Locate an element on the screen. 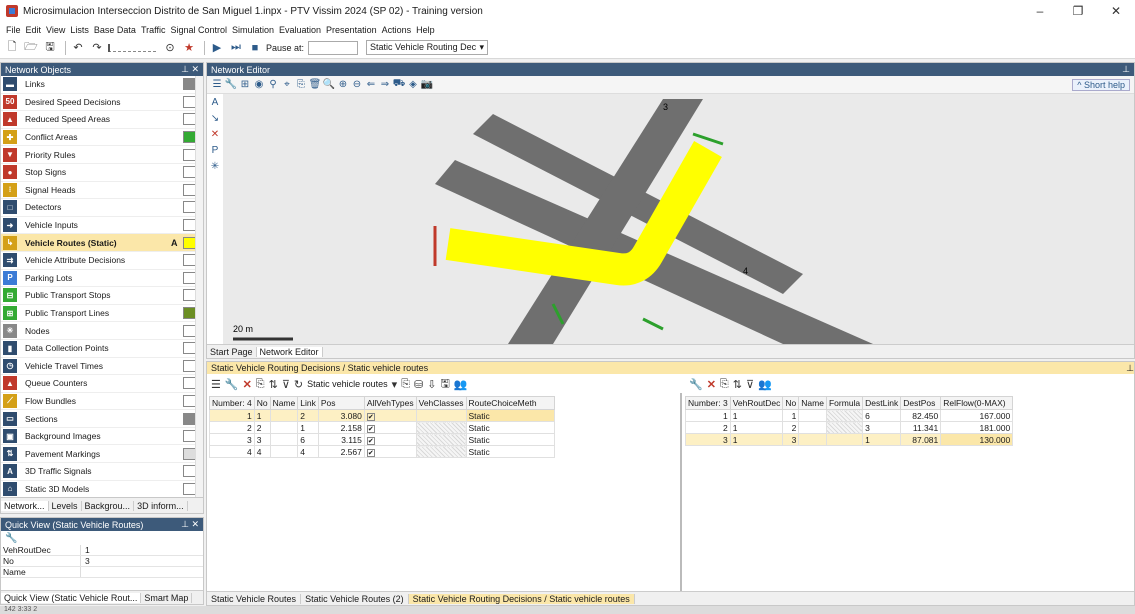 The image size is (1135, 614). cell-destpos: 11.341 is located at coordinates (921, 427).